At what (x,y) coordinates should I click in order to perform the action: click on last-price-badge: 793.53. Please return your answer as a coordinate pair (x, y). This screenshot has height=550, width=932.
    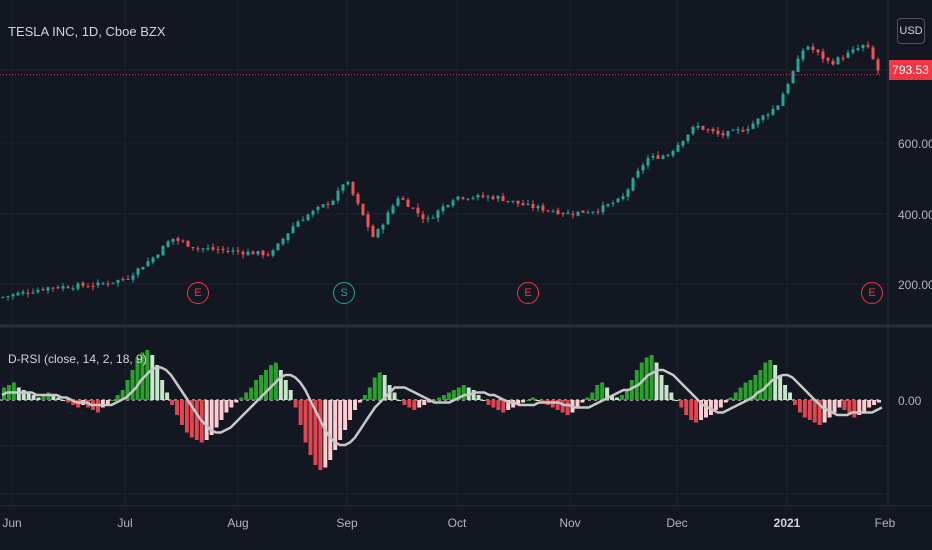
    Looking at the image, I should click on (910, 70).